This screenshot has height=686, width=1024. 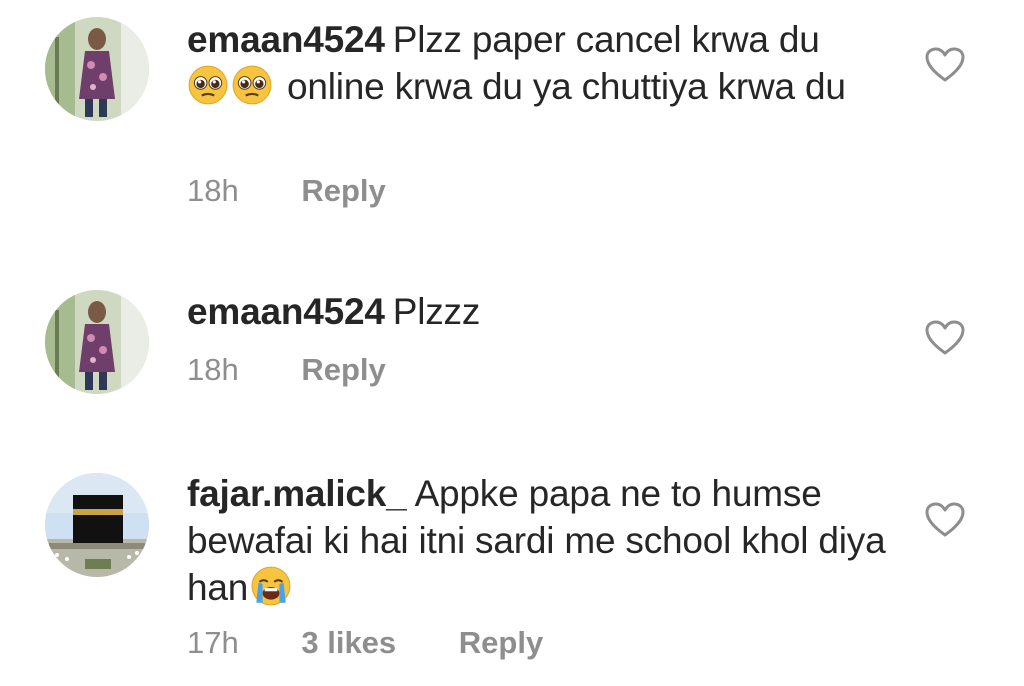 What do you see at coordinates (348, 643) in the screenshot?
I see `likes-count-button: 3 likes` at bounding box center [348, 643].